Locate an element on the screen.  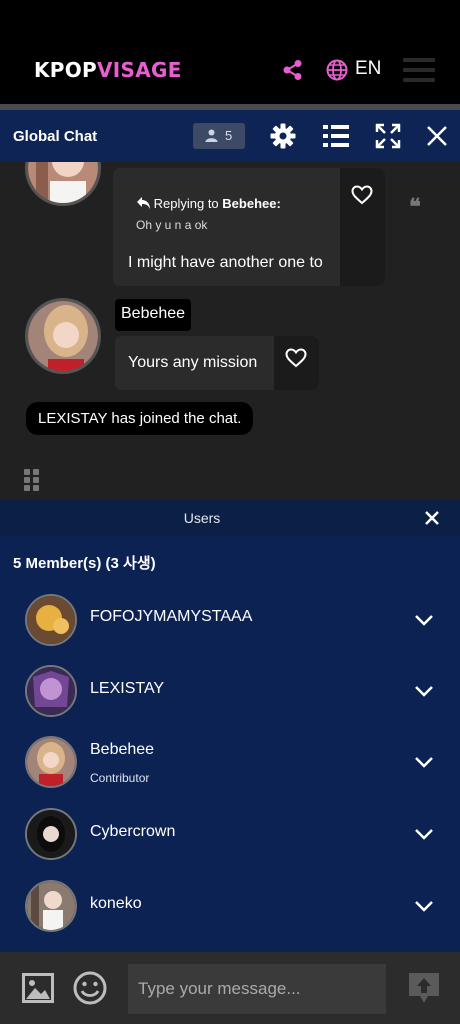
language-selector: EN is located at coordinates (368, 69).